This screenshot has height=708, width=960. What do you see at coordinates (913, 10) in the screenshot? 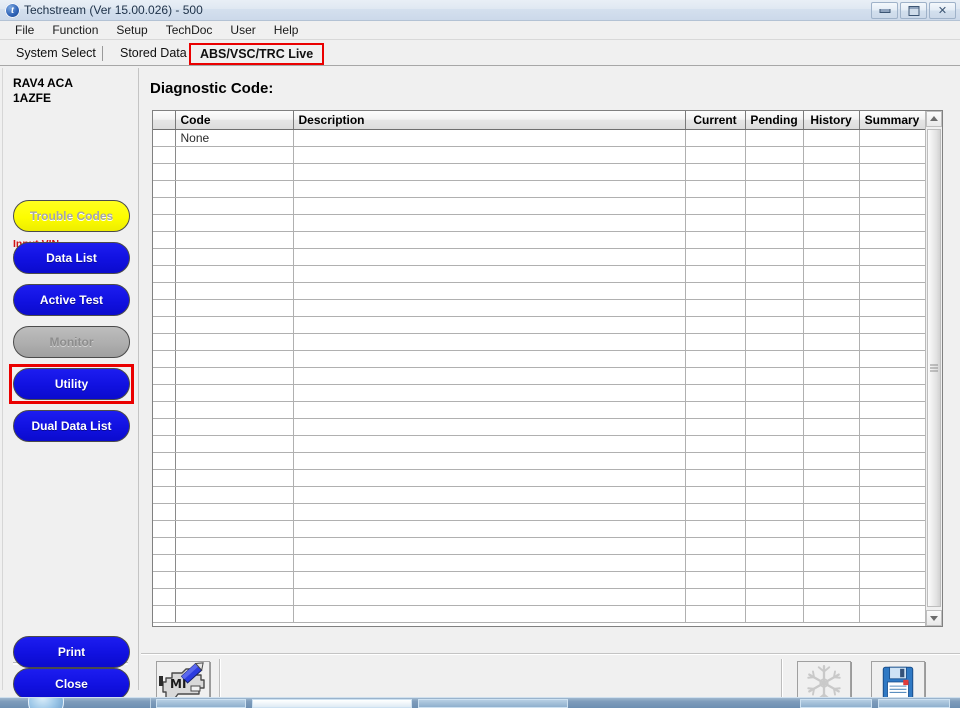
I see `maximize-button` at bounding box center [913, 10].